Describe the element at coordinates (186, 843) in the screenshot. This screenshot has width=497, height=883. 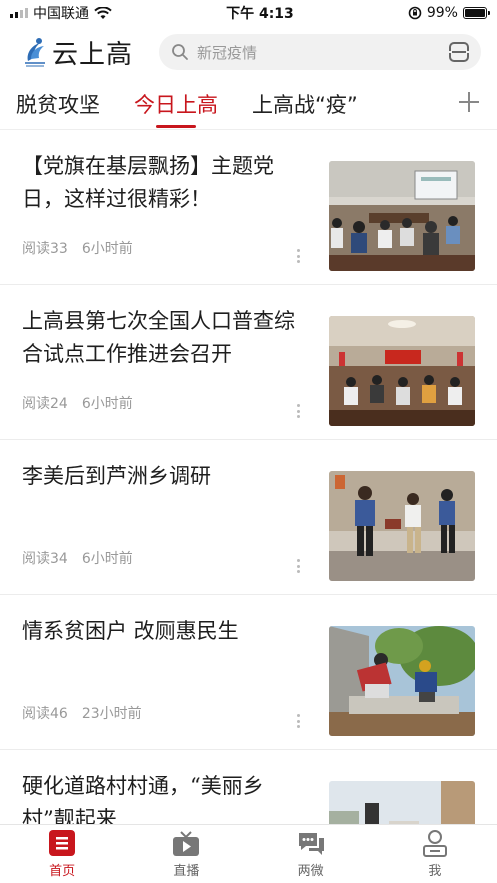
I see `tv-icon` at that location.